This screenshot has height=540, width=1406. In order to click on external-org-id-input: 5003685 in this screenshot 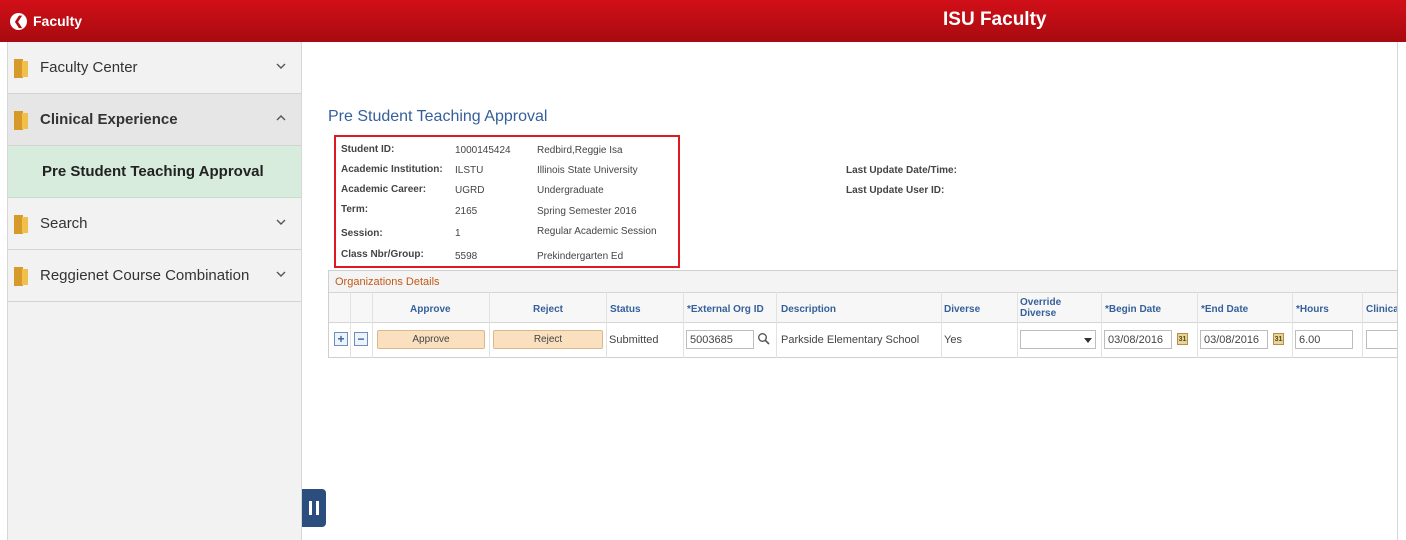, I will do `click(720, 339)`.